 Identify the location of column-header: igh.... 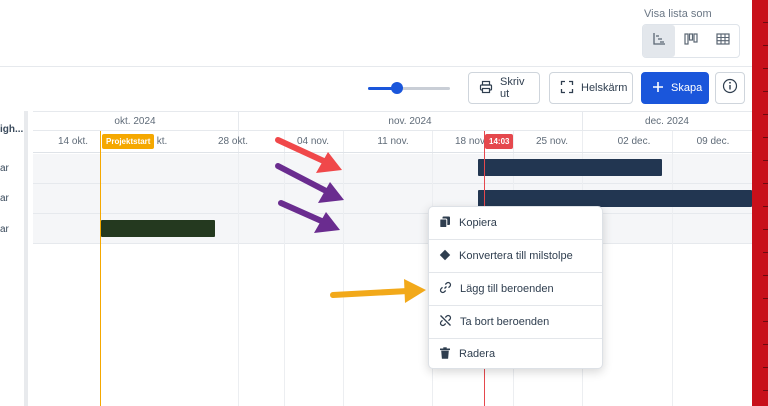
(12, 129).